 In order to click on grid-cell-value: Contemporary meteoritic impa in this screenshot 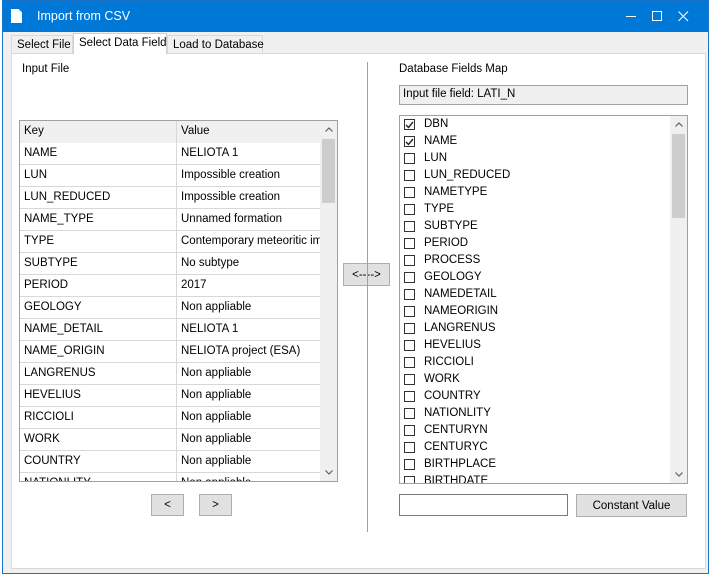, I will do `click(249, 242)`.